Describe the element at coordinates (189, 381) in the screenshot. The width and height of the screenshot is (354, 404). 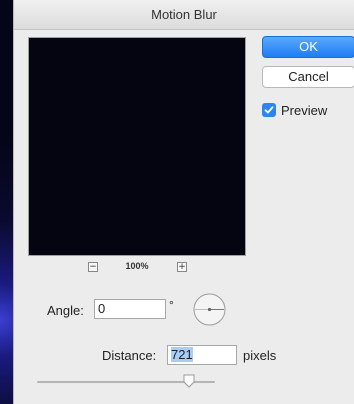
I see `distance-slider-thumb` at that location.